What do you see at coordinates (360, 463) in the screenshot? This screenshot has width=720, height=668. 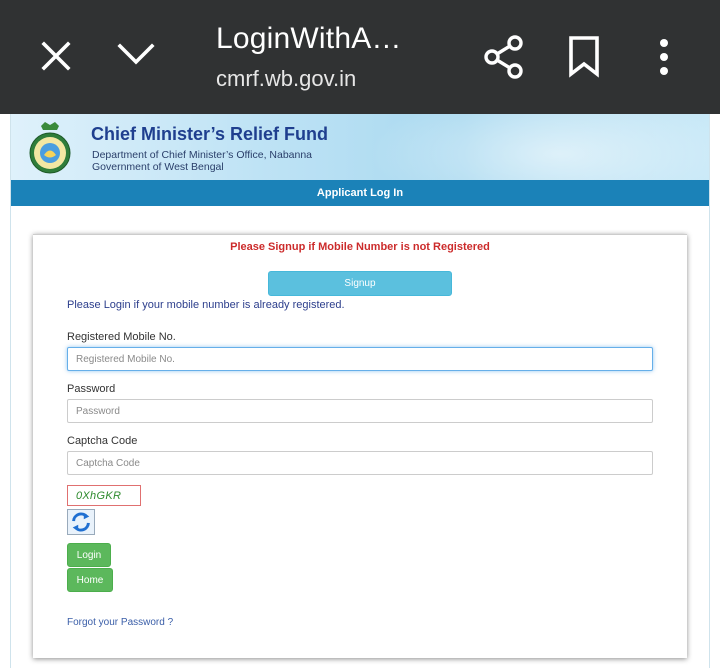 I see `captcha-input` at bounding box center [360, 463].